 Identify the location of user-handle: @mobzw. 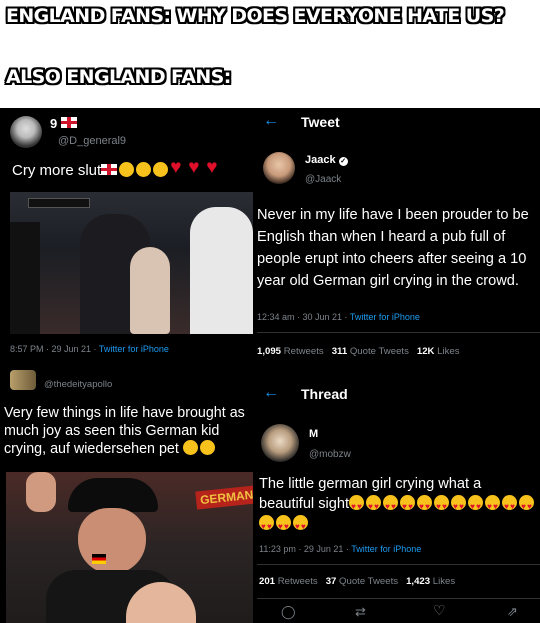
(330, 454).